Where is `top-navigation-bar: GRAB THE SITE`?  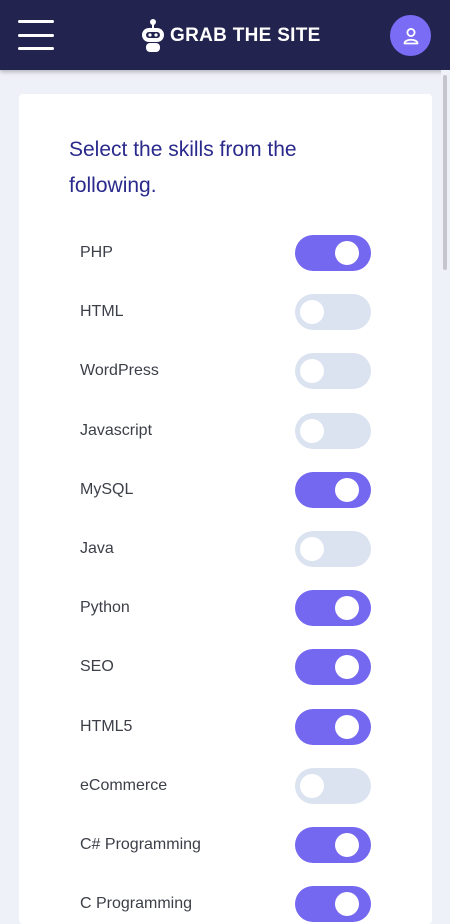
top-navigation-bar: GRAB THE SITE is located at coordinates (225, 35).